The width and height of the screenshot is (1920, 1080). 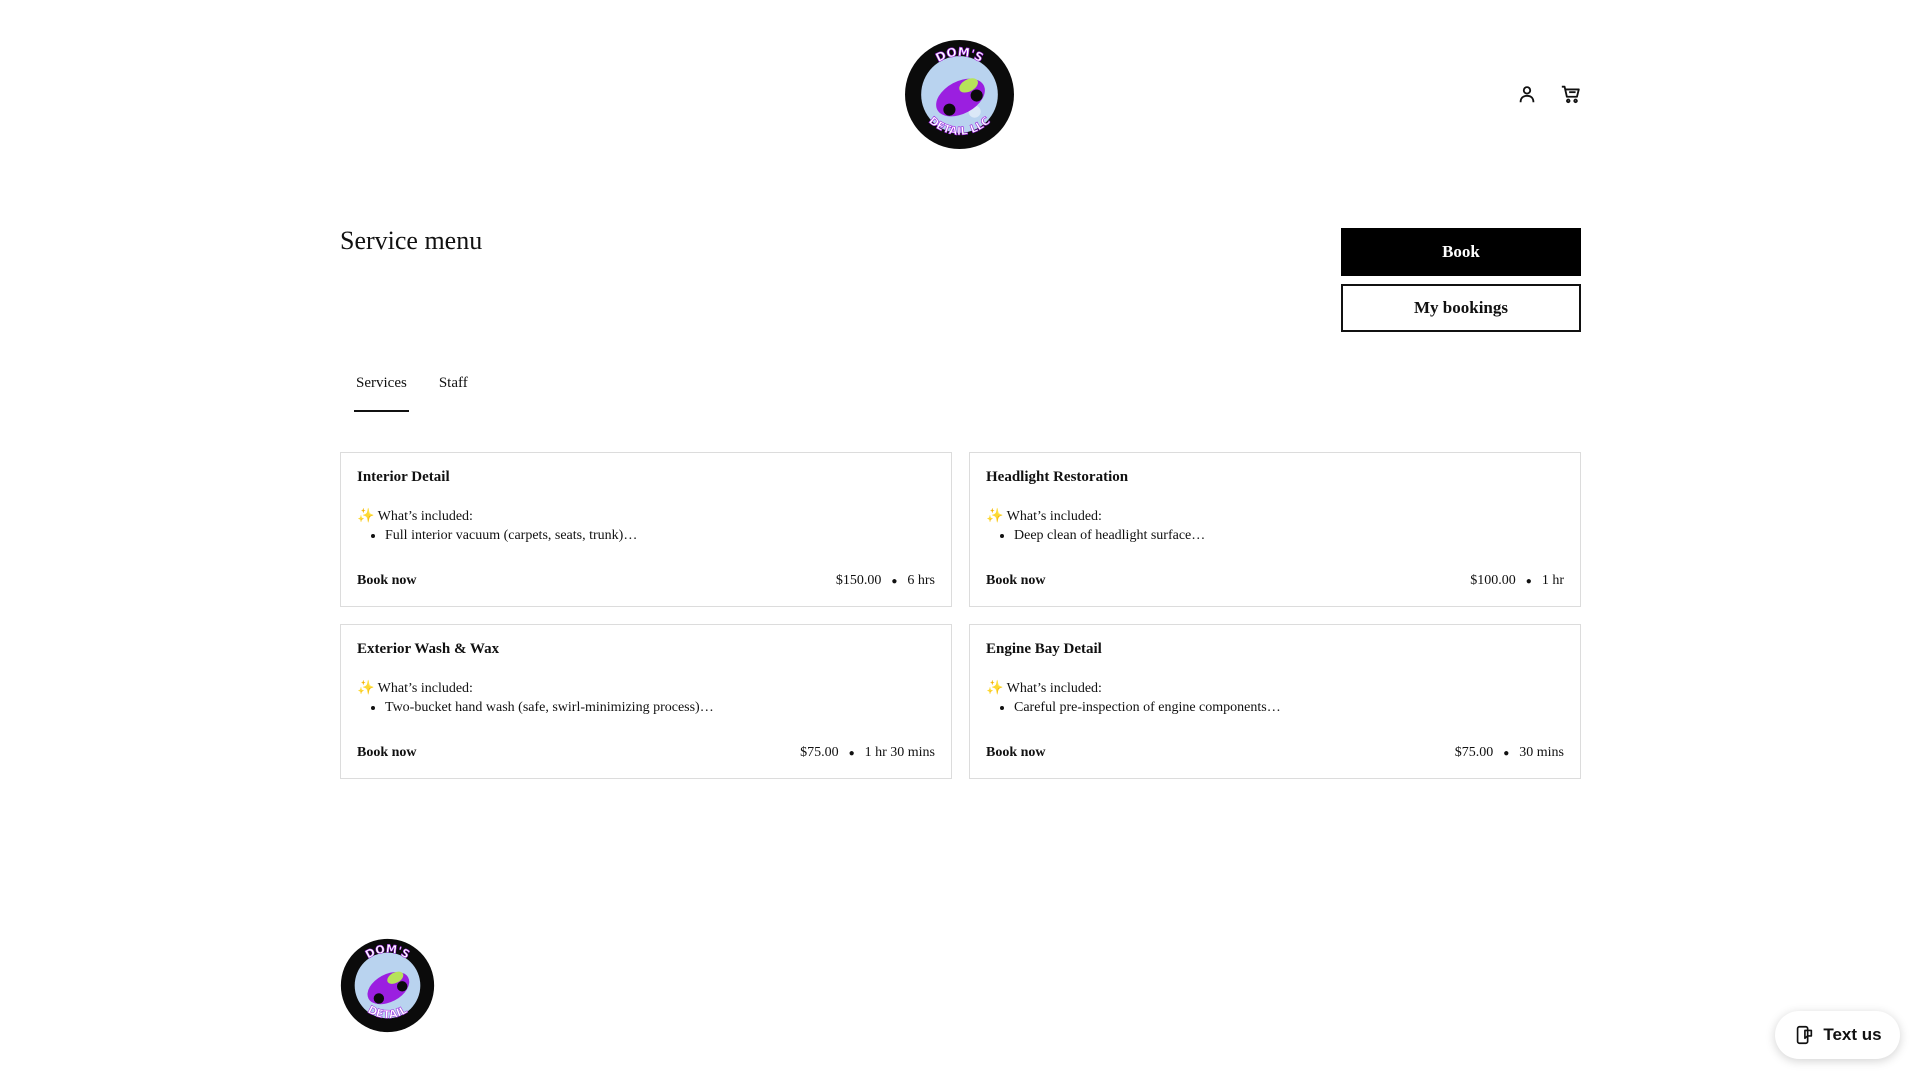 I want to click on text-us-label: Text us, so click(x=1852, y=1034).